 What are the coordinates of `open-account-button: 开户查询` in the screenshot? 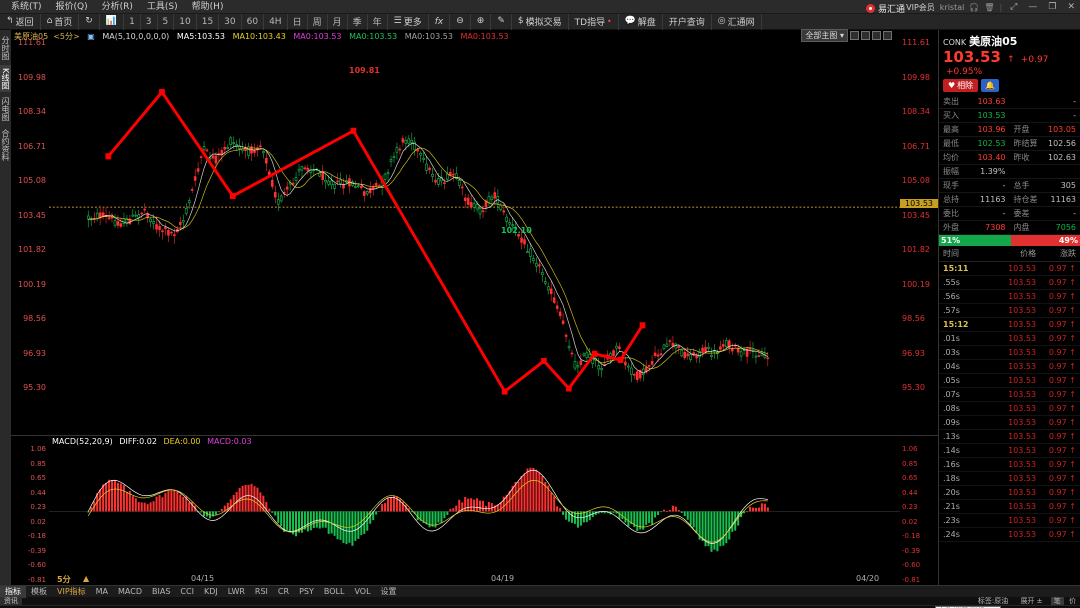 It's located at (687, 21).